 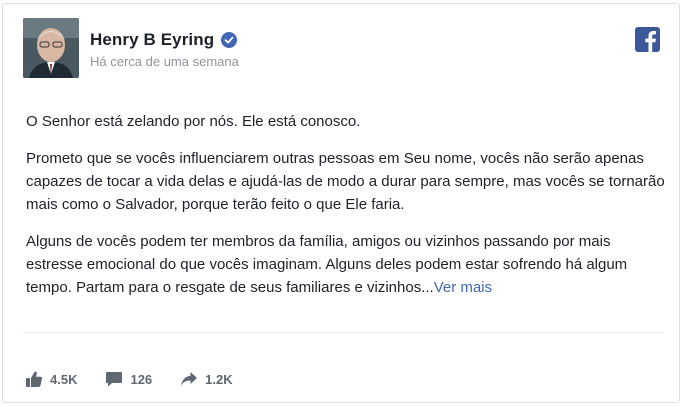 What do you see at coordinates (51, 48) in the screenshot?
I see `avatar` at bounding box center [51, 48].